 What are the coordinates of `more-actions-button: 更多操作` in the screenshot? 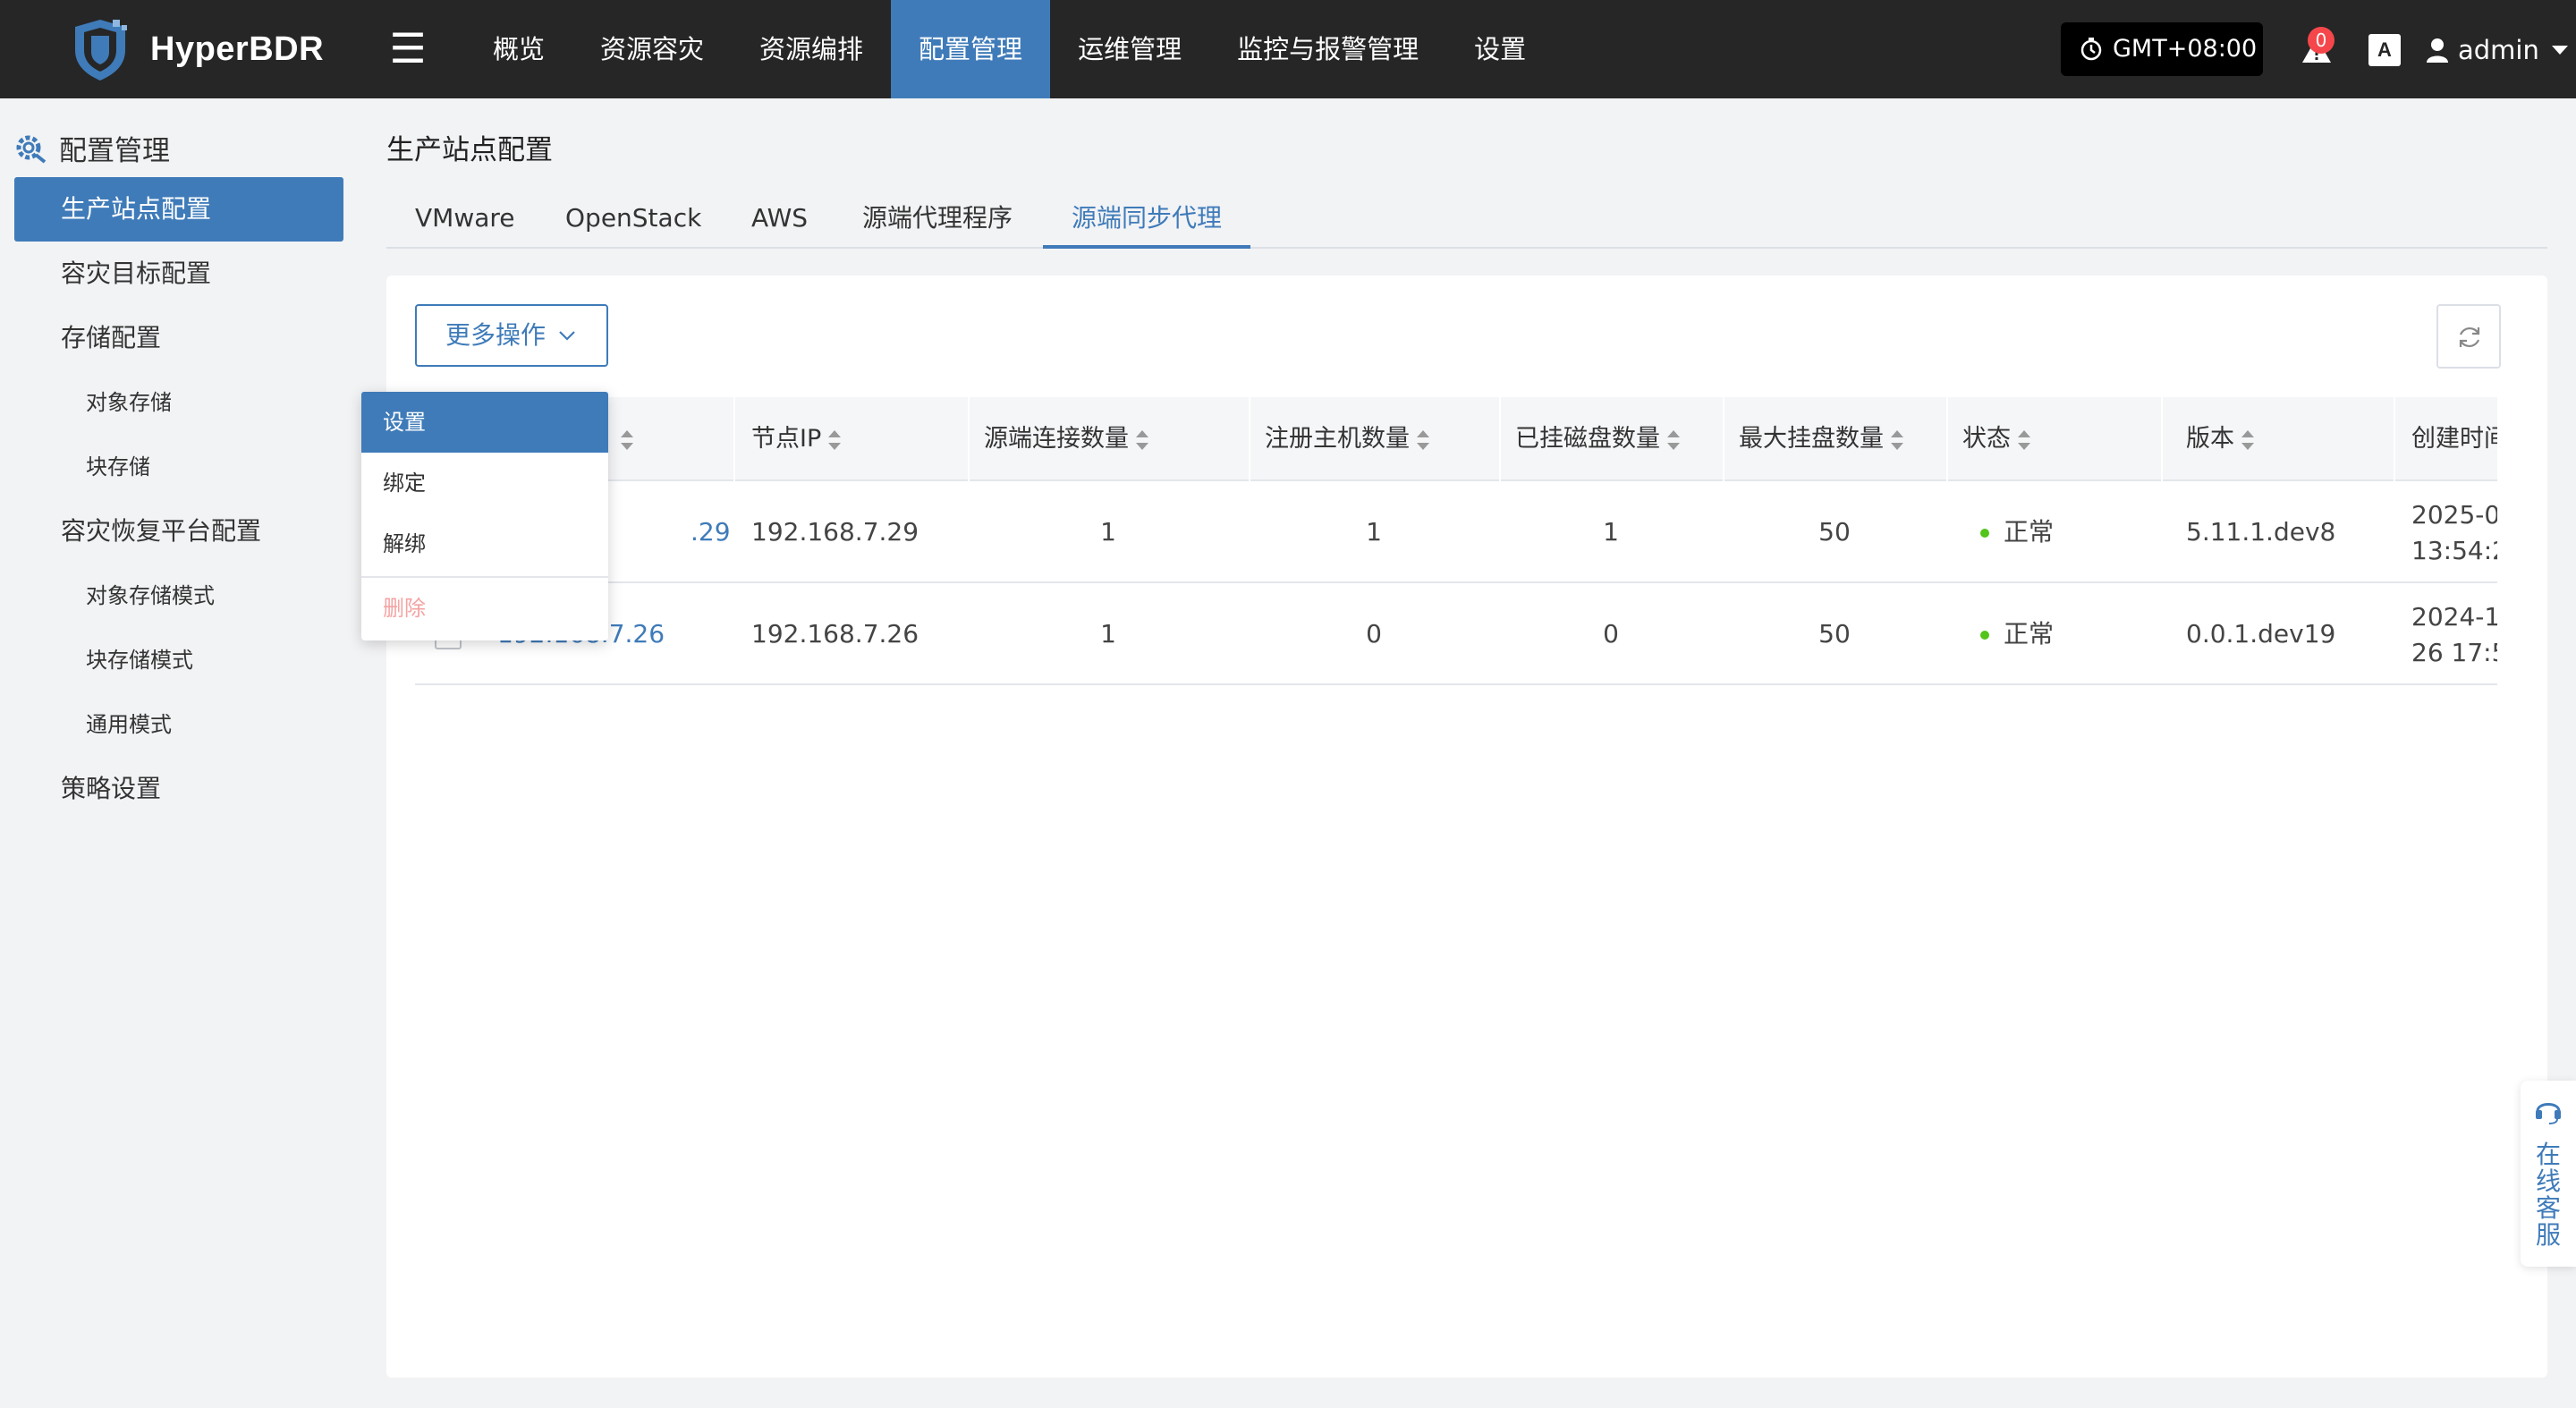 It's located at (511, 335).